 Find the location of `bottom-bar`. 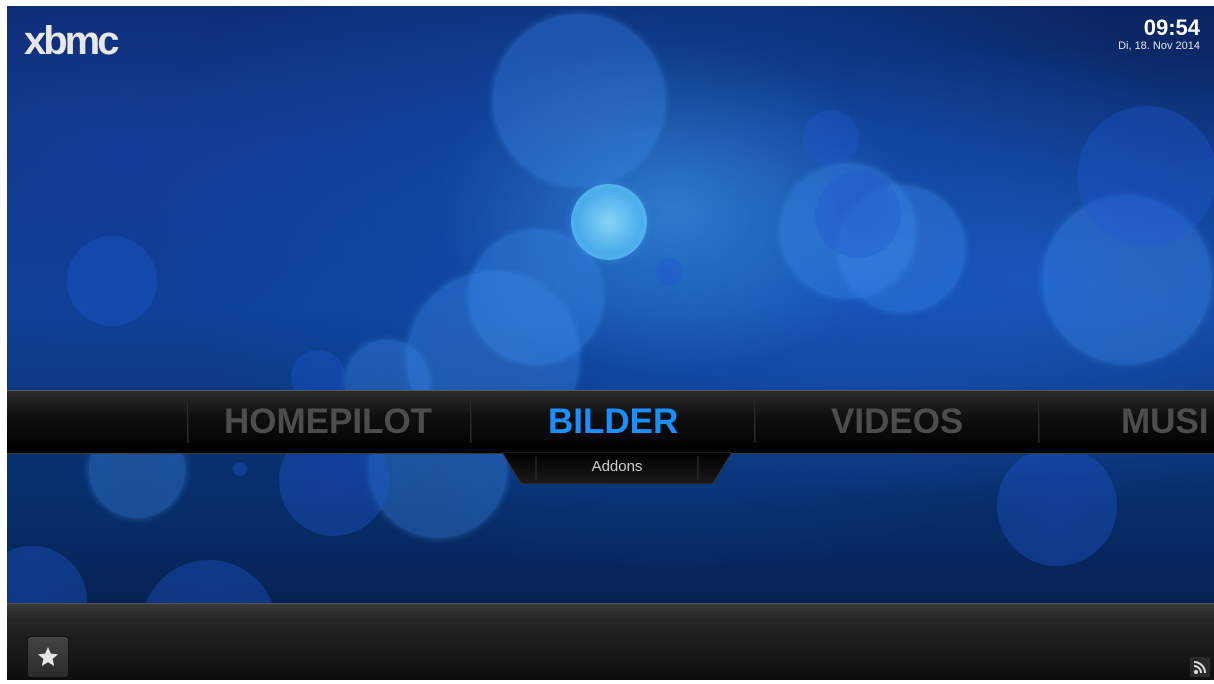

bottom-bar is located at coordinates (610, 641).